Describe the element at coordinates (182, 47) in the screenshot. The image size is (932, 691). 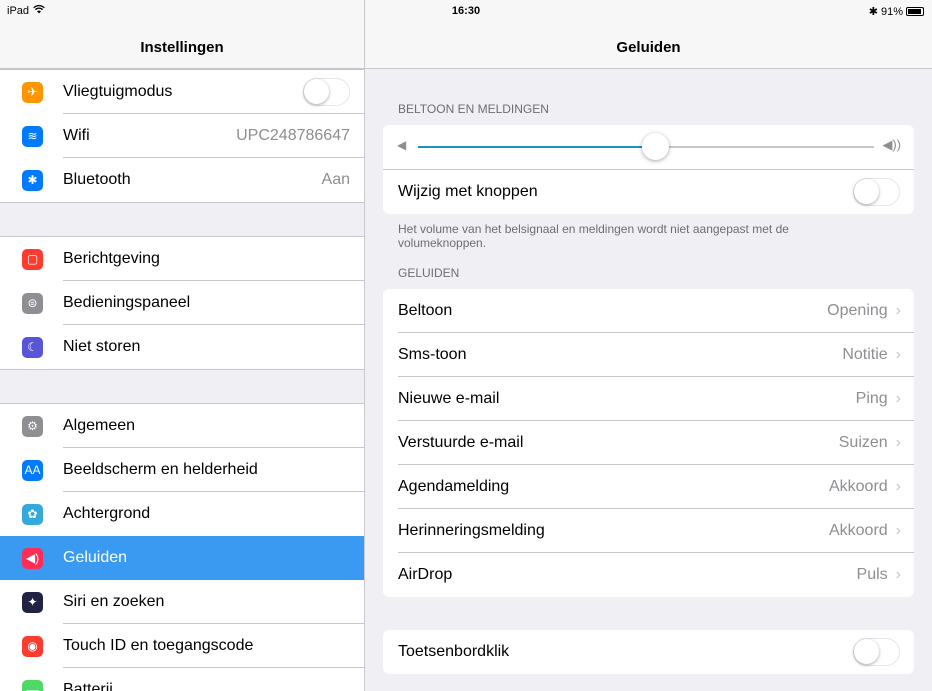
I see `sidebar-title: Instellingen` at that location.